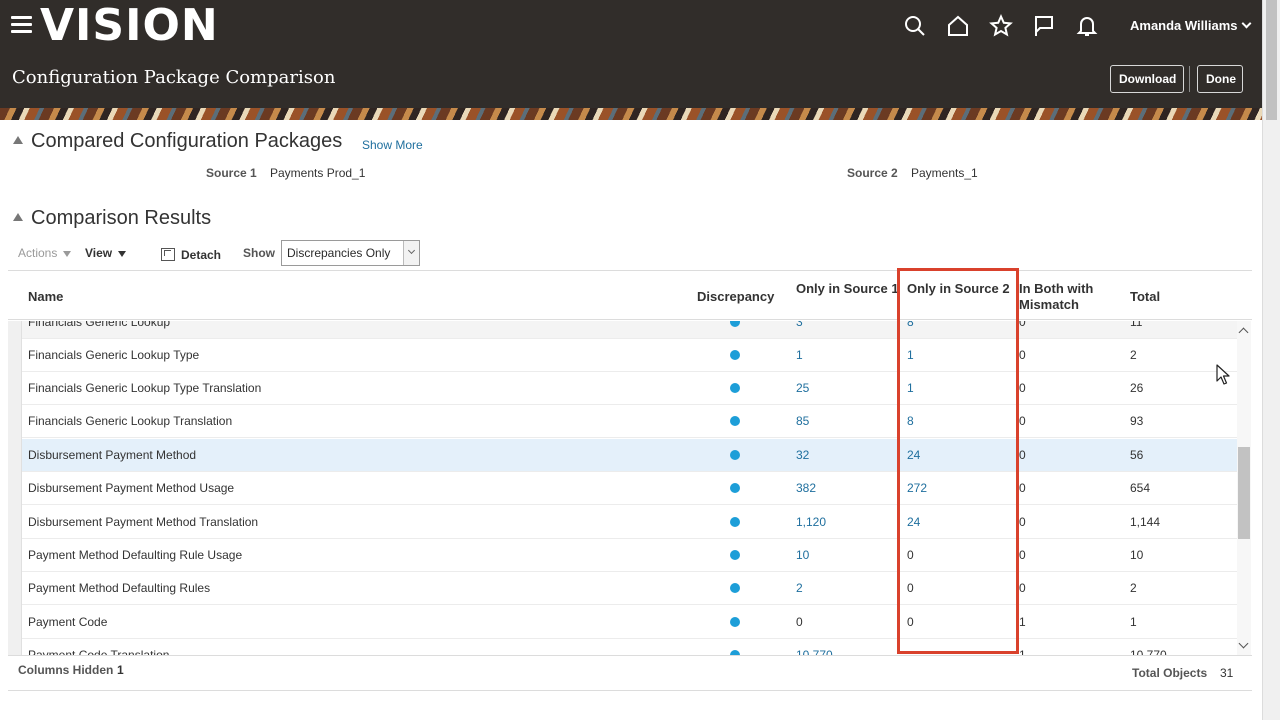  I want to click on column-header-total: Total, so click(1145, 297).